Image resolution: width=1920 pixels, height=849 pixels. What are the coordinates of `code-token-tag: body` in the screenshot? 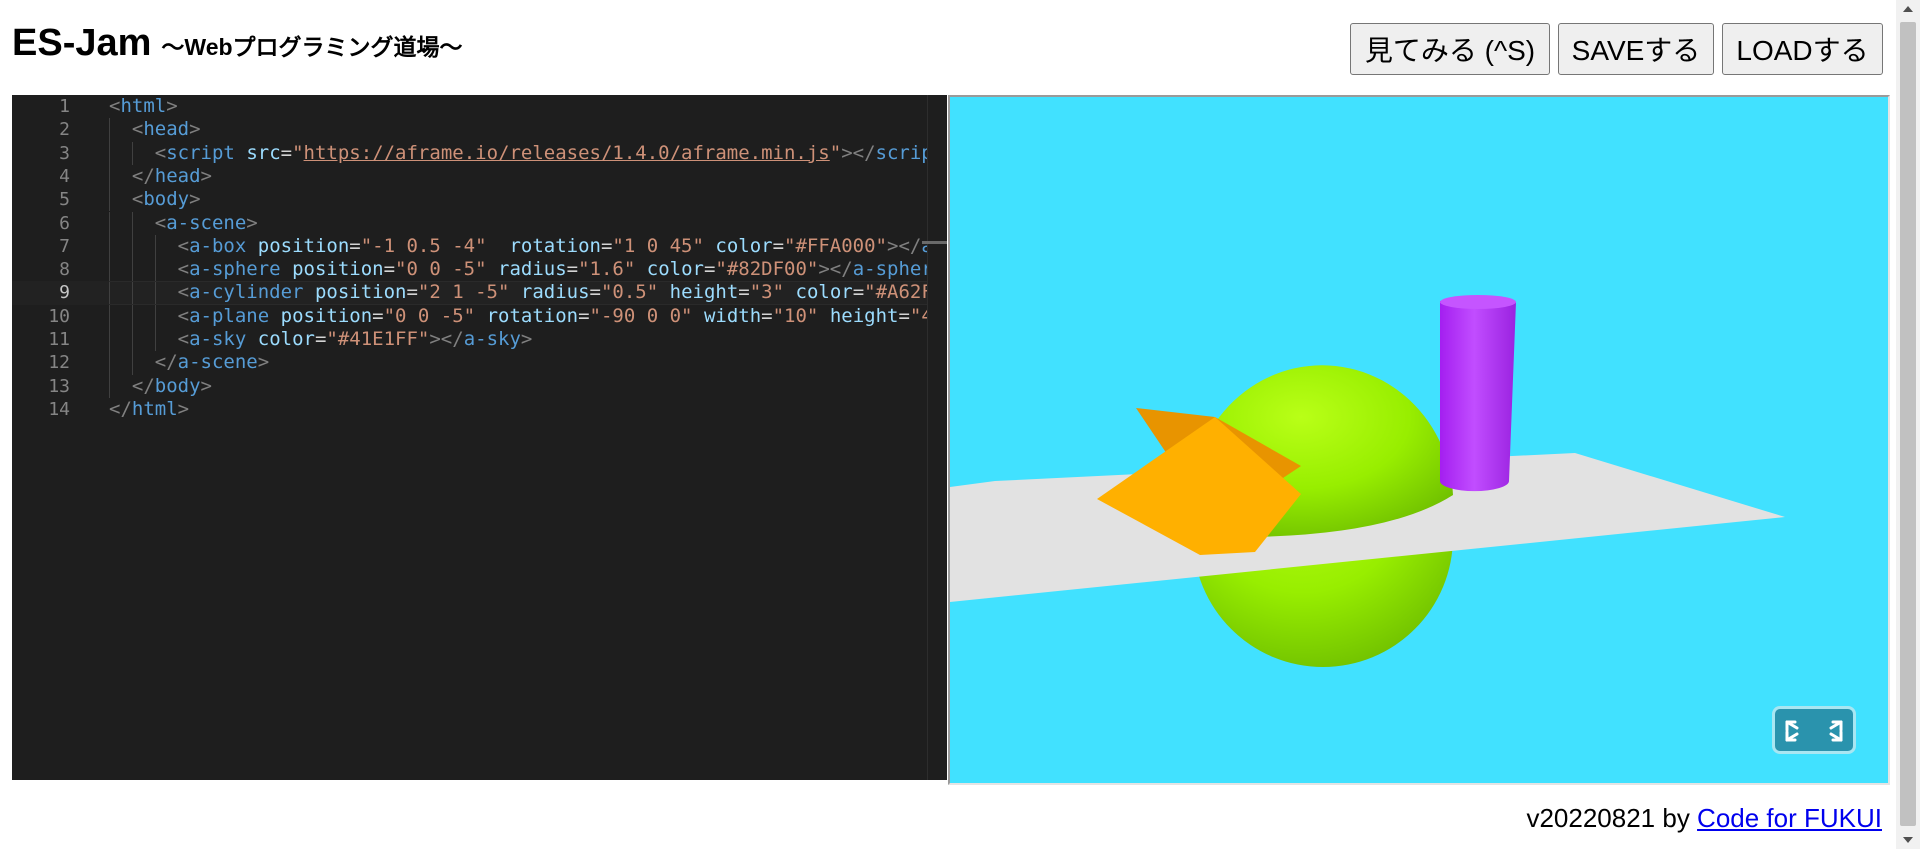 It's located at (166, 199).